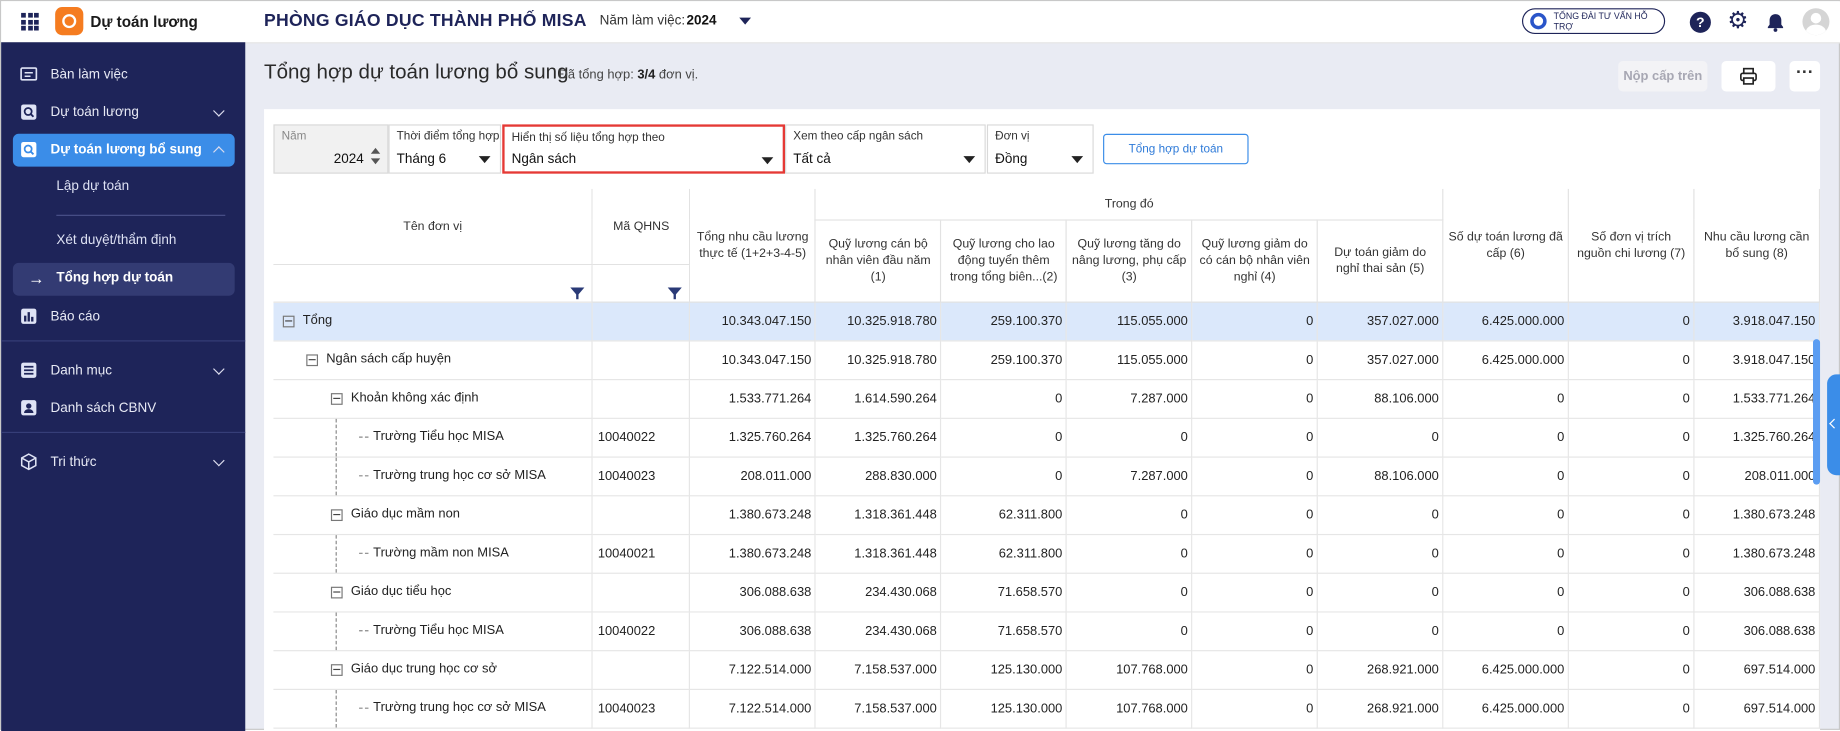 This screenshot has width=1840, height=731. I want to click on sidebar-subitem-aggregate: → Tổng hợp dự toán, so click(123, 279).